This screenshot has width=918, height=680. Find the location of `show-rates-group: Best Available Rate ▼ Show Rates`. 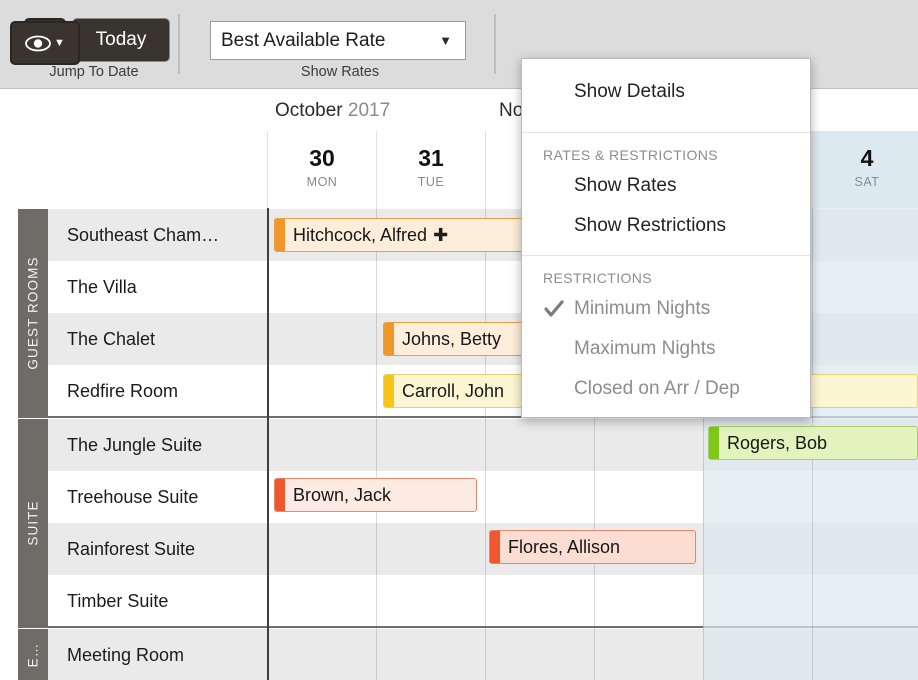

show-rates-group: Best Available Rate ▼ Show Rates is located at coordinates (340, 44).